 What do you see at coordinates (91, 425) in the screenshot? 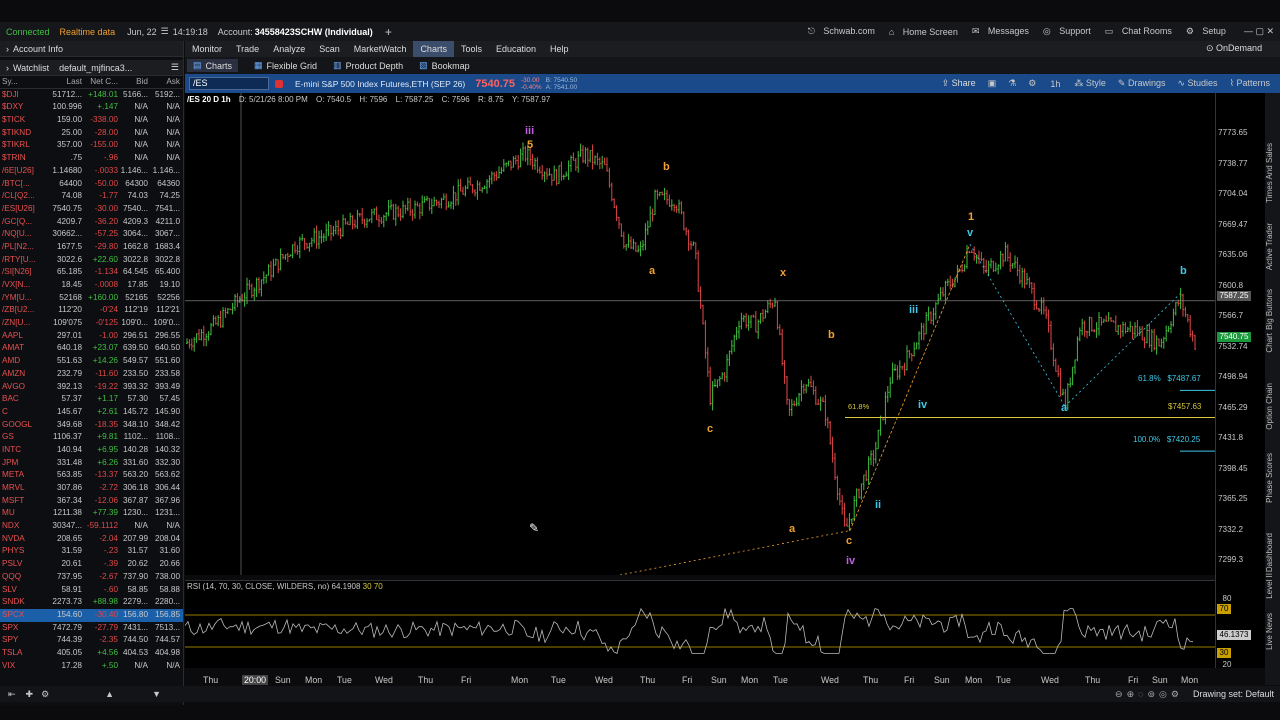
I see `watchlist-row: GOOGL 349.68 -18.35 348.10 348.42` at bounding box center [91, 425].